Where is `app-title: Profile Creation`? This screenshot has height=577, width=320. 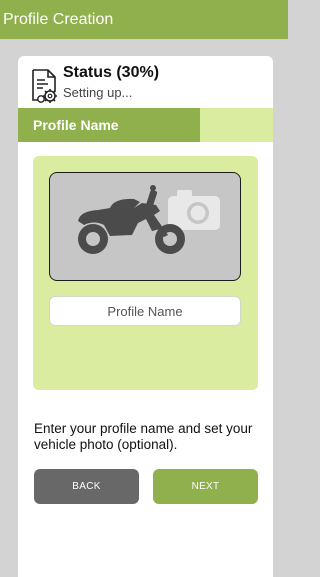 app-title: Profile Creation is located at coordinates (58, 19).